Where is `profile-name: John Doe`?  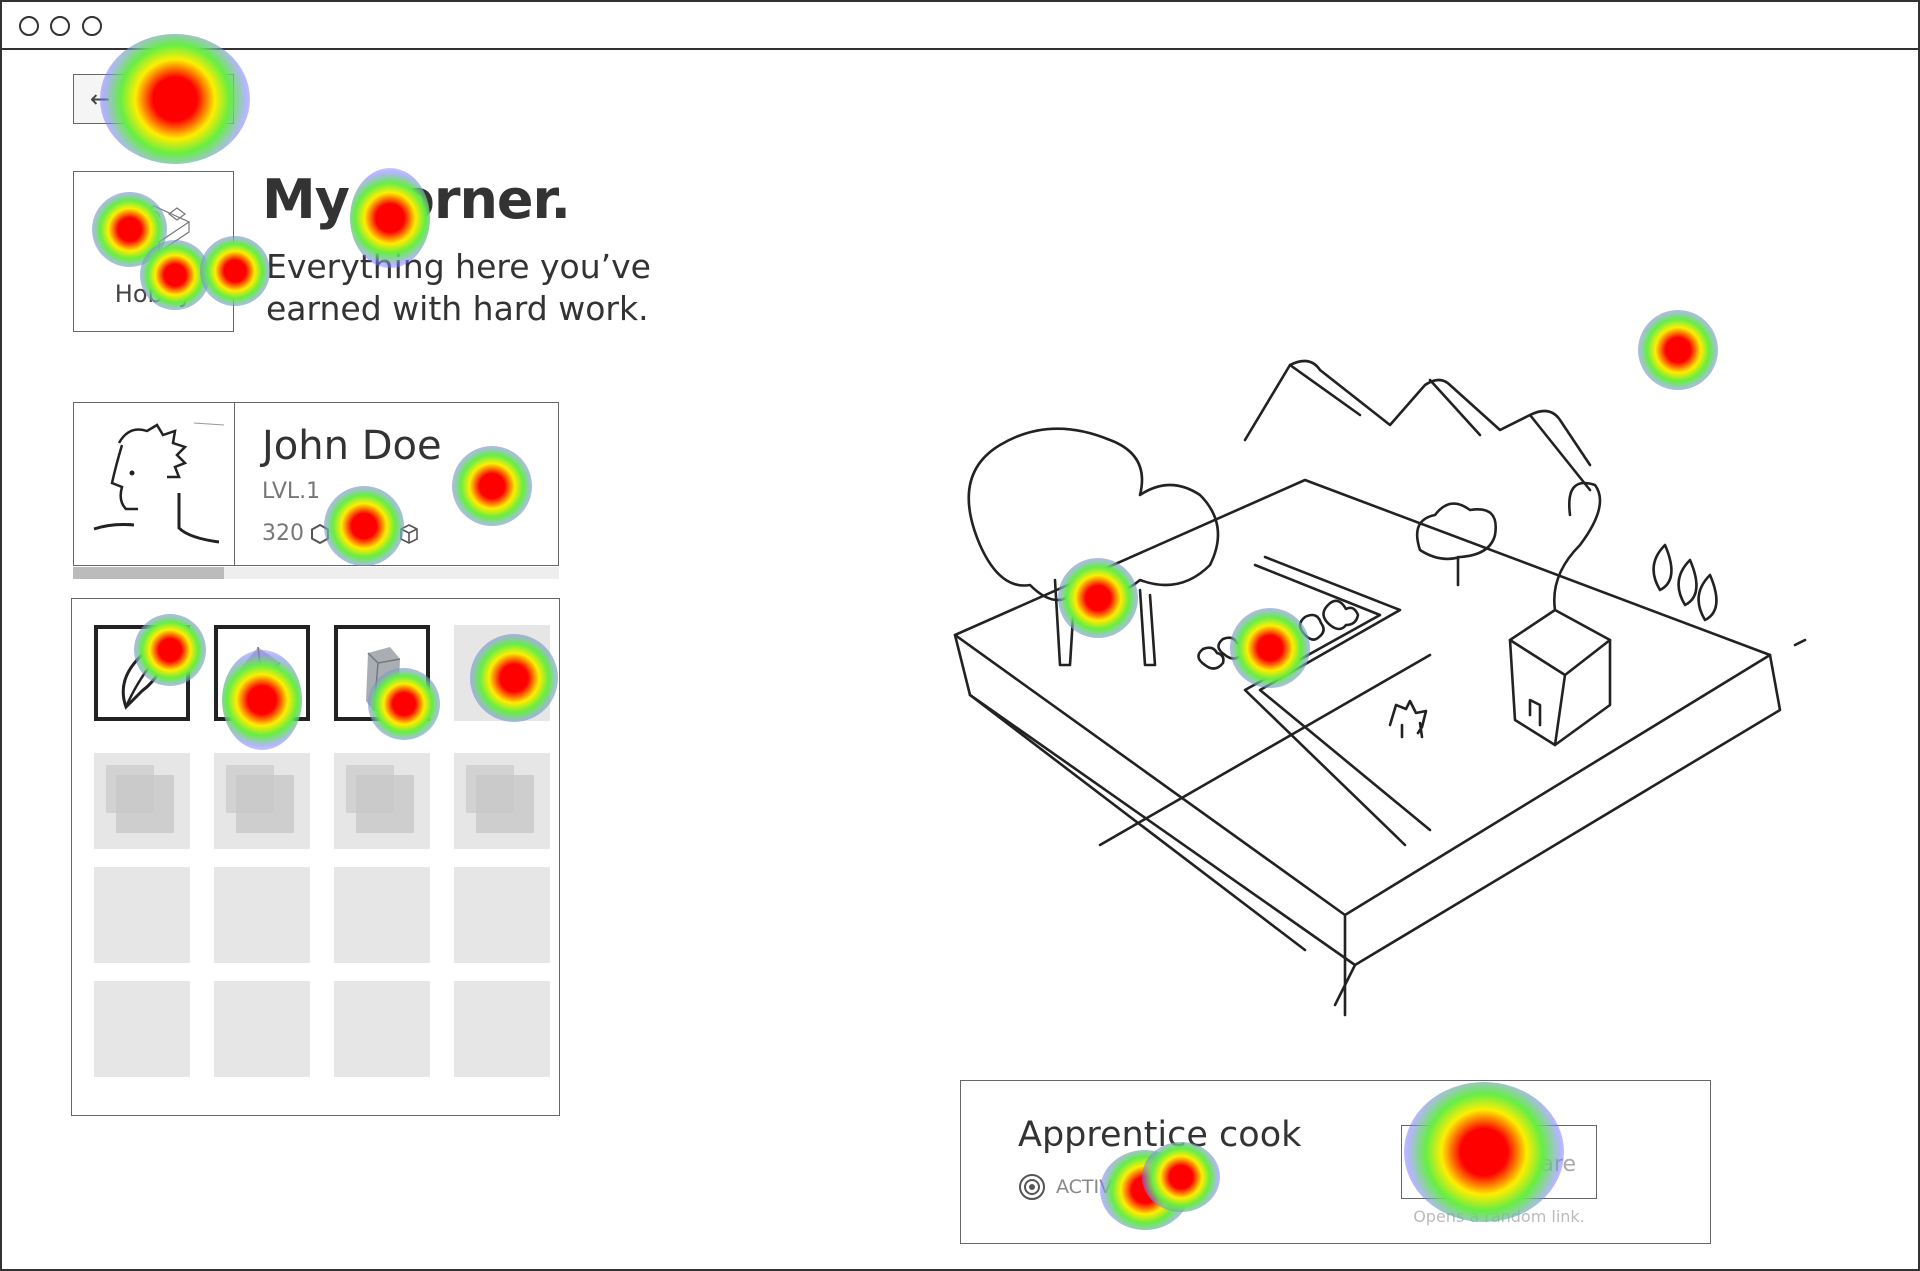 profile-name: John Doe is located at coordinates (352, 446).